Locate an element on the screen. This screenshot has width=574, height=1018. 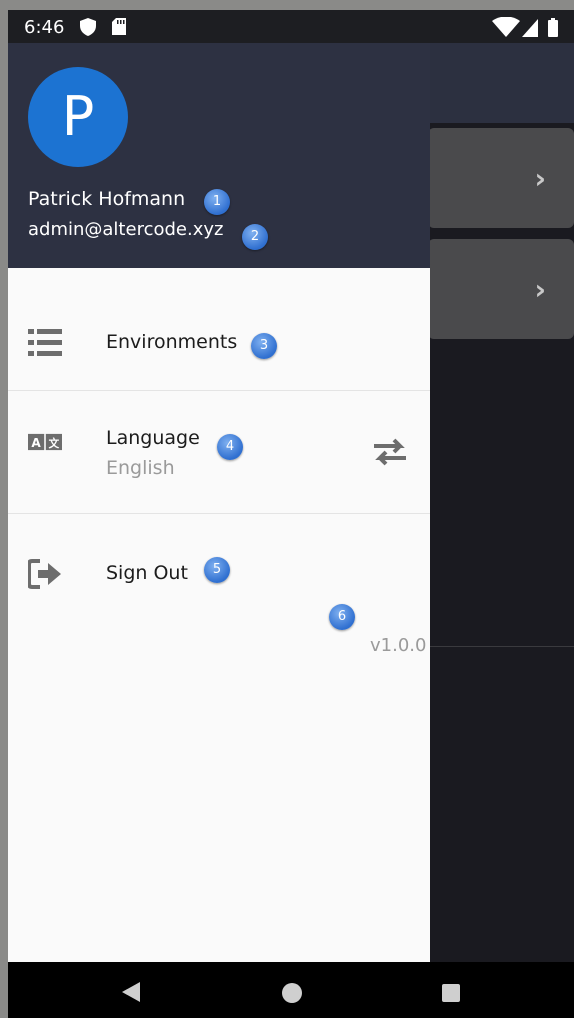
annotation-badge-1: 1 is located at coordinates (217, 202).